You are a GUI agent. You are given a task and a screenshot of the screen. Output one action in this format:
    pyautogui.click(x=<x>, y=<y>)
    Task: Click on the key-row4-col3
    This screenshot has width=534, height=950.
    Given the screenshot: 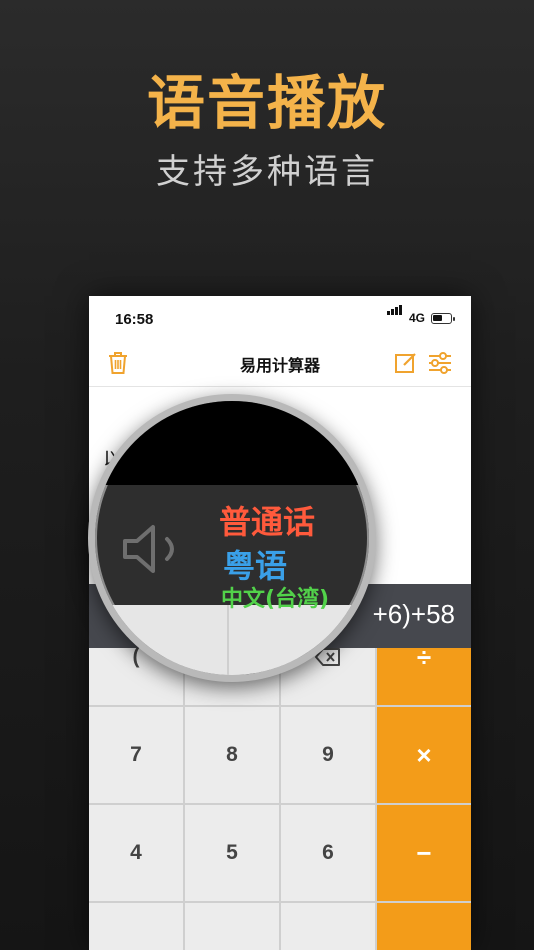 What is the action you would take?
    pyautogui.click(x=328, y=926)
    